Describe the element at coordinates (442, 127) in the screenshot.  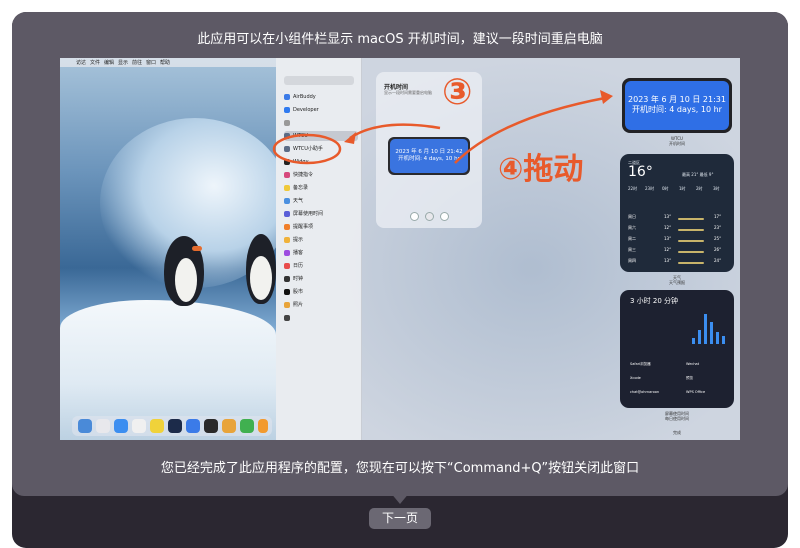
I see `annotation-arrows` at that location.